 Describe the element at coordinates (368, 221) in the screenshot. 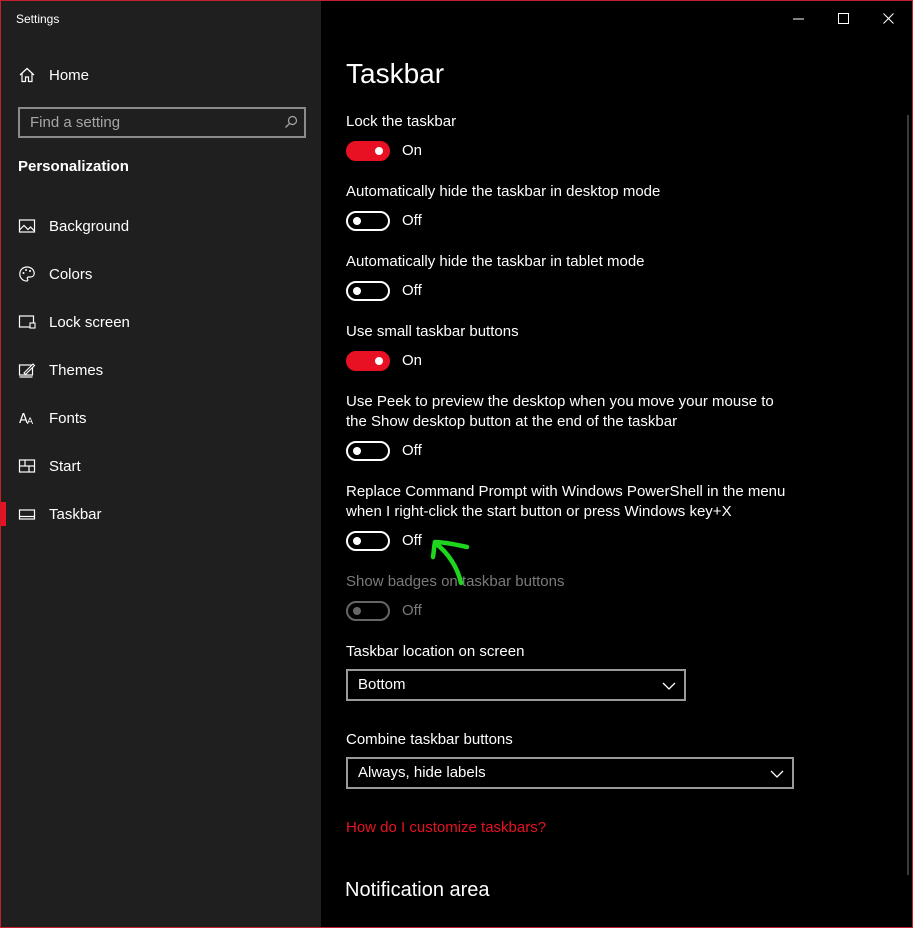

I see `autohide-desktop-toggle` at that location.